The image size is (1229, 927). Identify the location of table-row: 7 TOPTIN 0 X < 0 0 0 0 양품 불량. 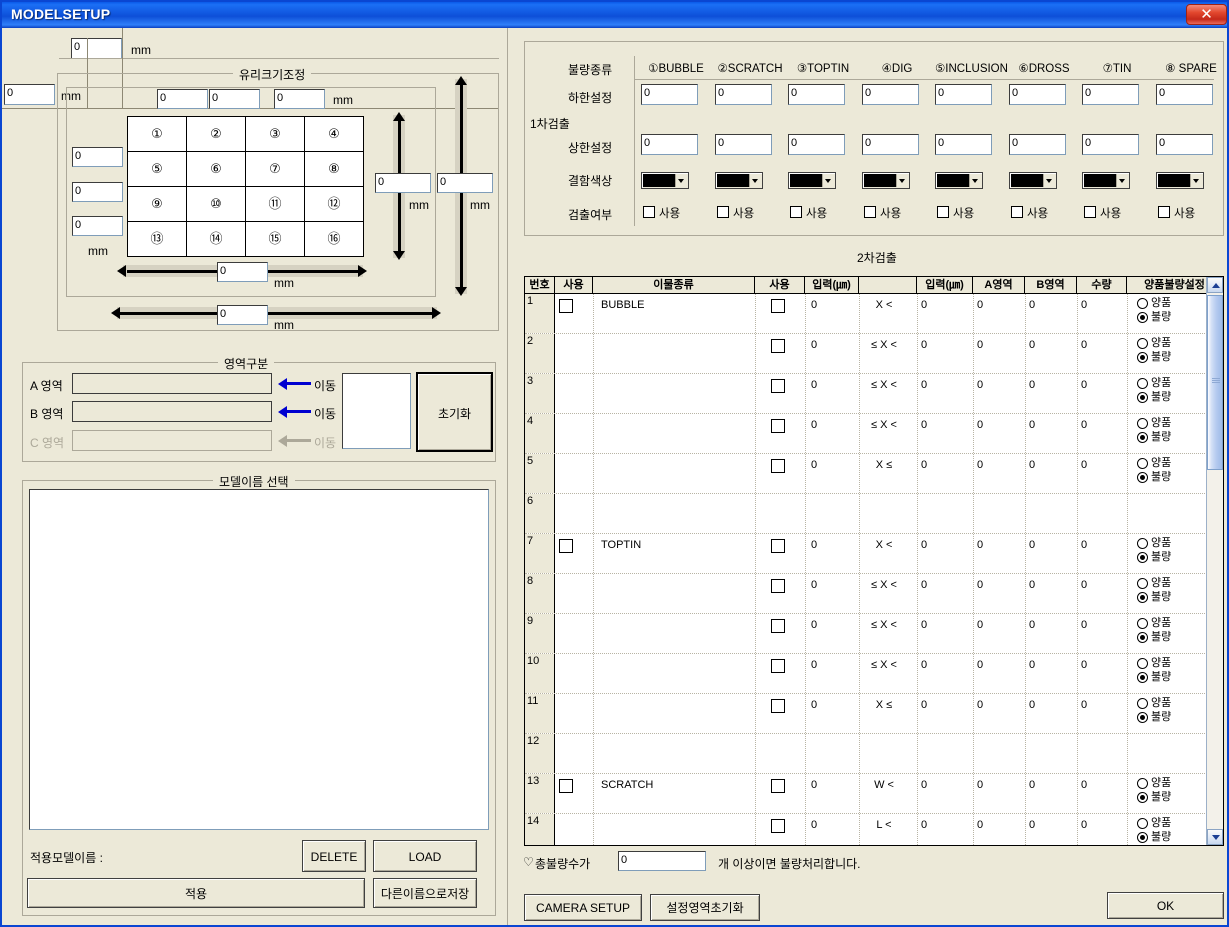
(866, 554).